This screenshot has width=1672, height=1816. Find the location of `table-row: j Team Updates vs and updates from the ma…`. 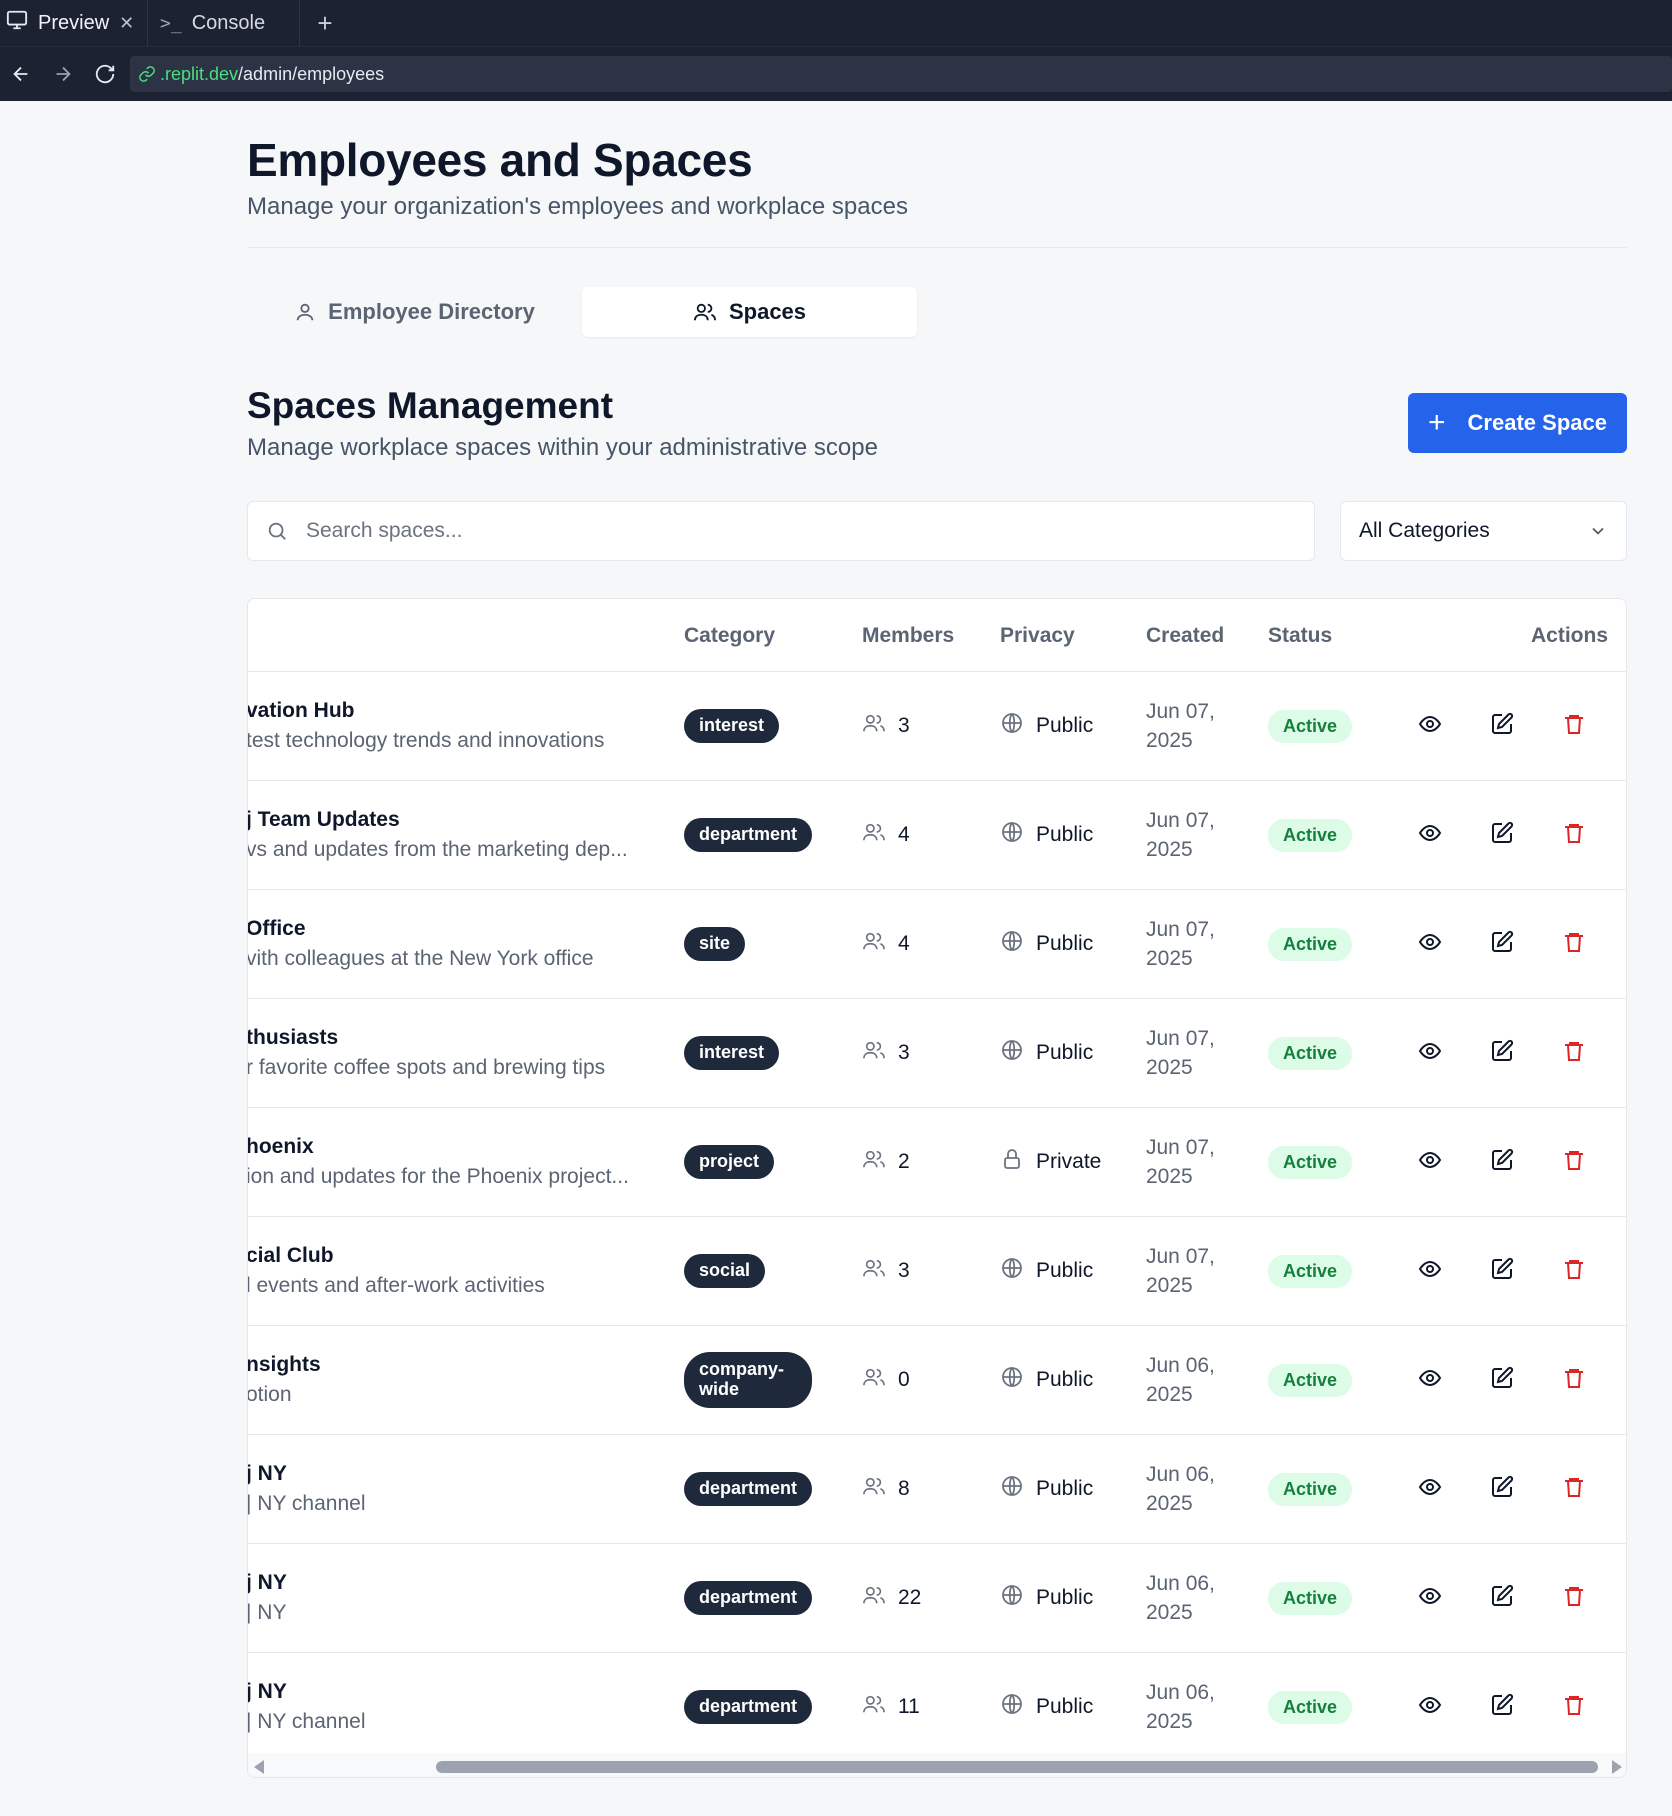

table-row: j Team Updates vs and updates from the ma… is located at coordinates (936, 835).